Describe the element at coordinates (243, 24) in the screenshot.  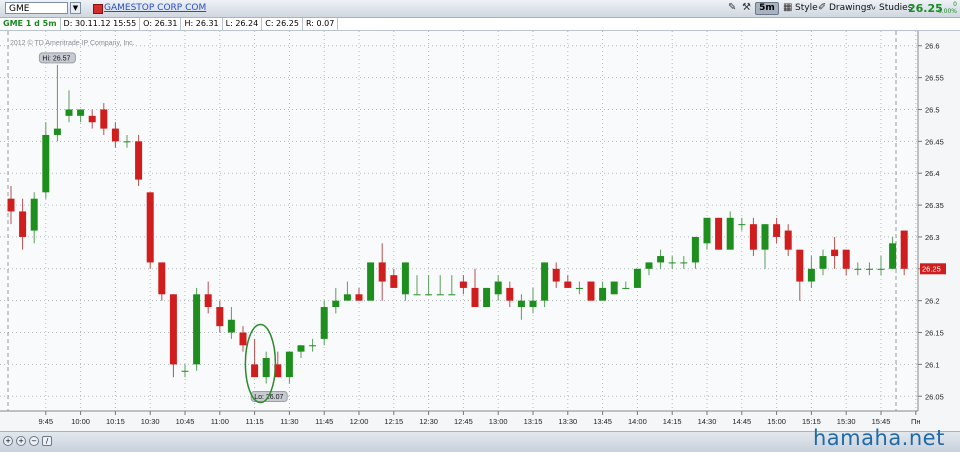
I see `info-low: L: 26.24` at that location.